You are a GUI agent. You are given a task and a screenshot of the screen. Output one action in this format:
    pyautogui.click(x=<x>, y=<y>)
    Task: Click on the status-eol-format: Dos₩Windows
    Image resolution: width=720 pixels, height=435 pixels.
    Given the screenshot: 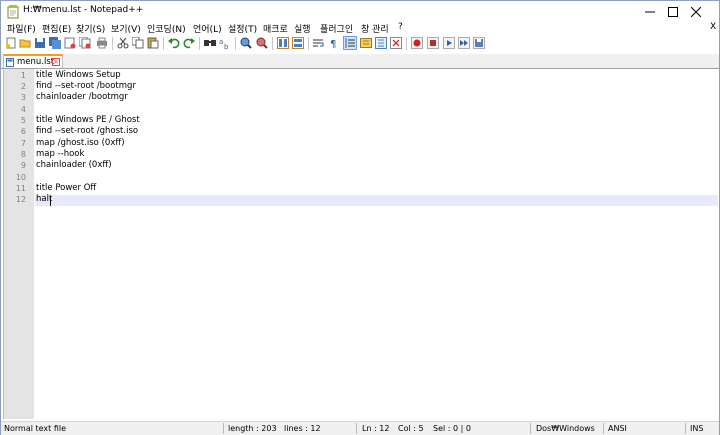 What is the action you would take?
    pyautogui.click(x=565, y=428)
    